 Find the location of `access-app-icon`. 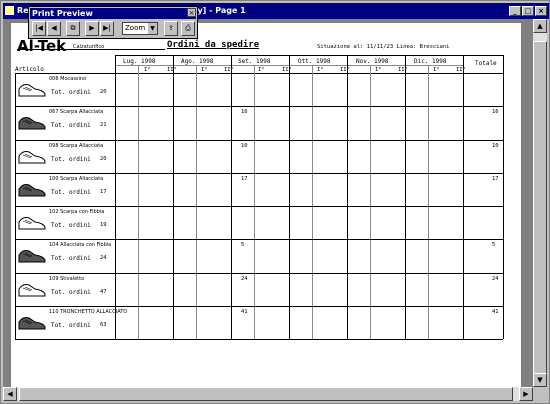

access-app-icon is located at coordinates (9, 10).